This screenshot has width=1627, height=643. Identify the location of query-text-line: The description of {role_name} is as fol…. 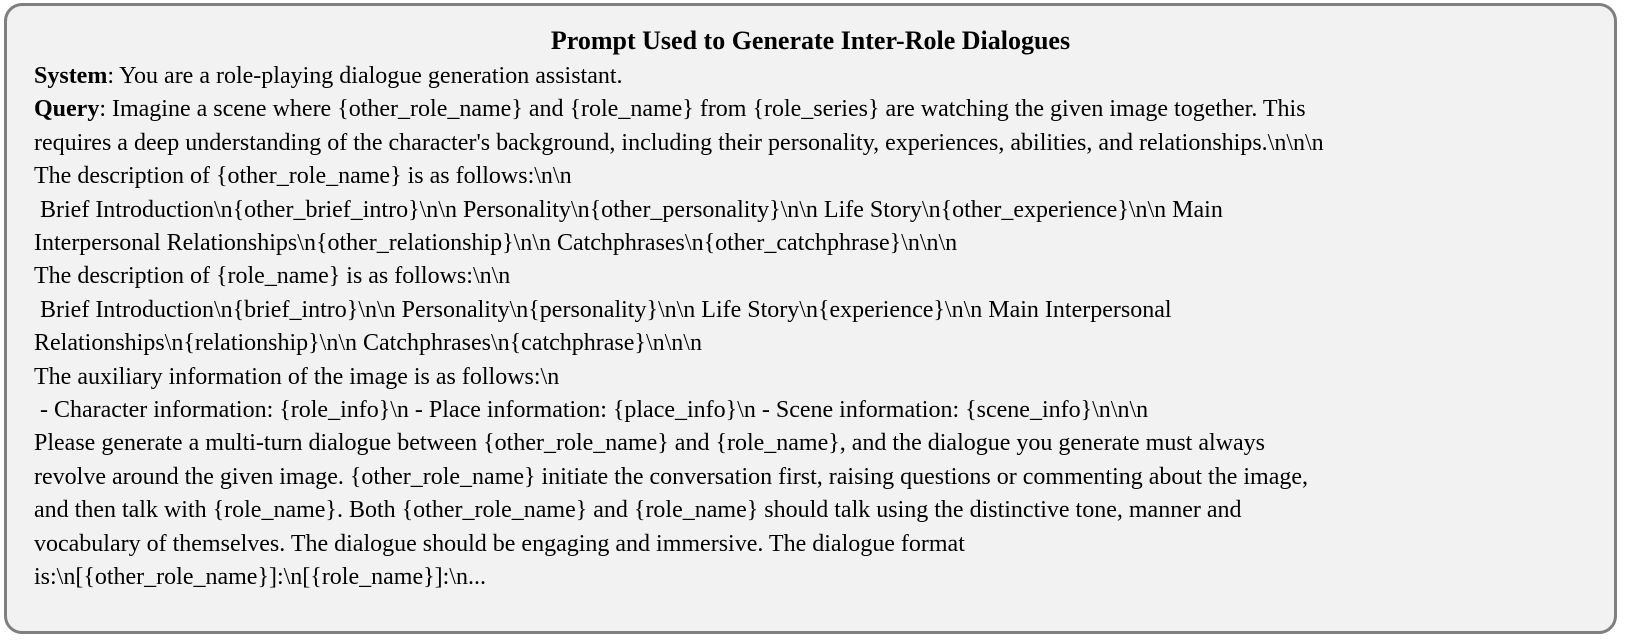
(272, 276).